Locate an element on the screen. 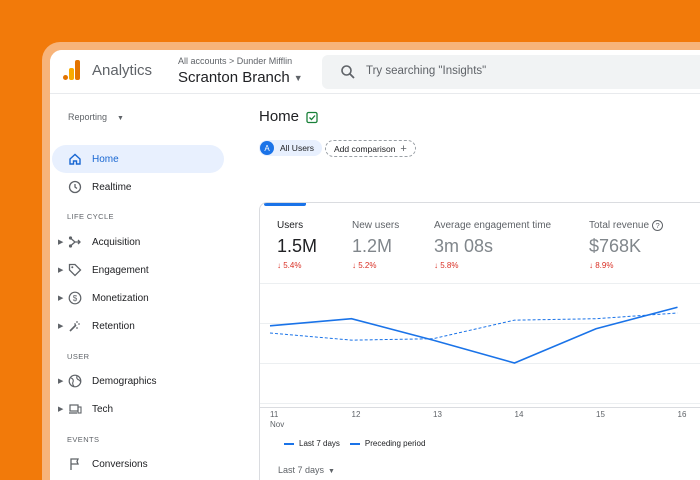 The width and height of the screenshot is (700, 480). x-tick-label: 11 is located at coordinates (274, 414).